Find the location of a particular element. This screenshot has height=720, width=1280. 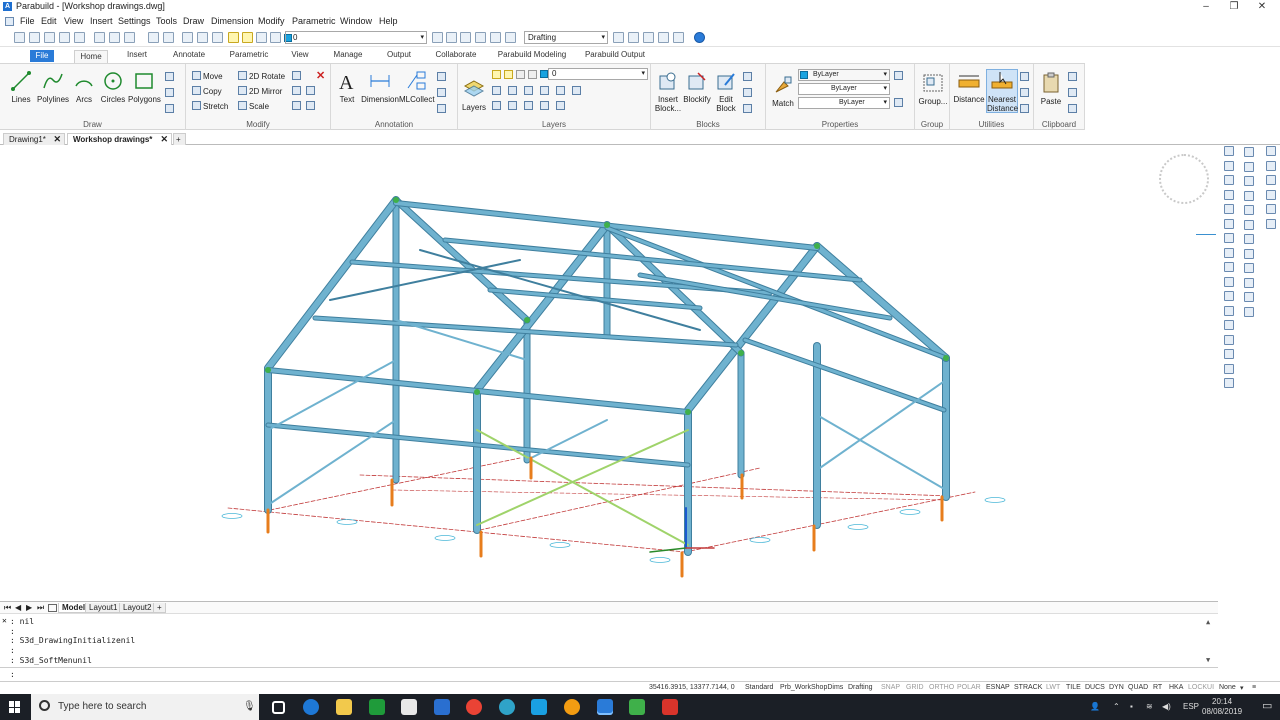

table-icon is located at coordinates (442, 93).